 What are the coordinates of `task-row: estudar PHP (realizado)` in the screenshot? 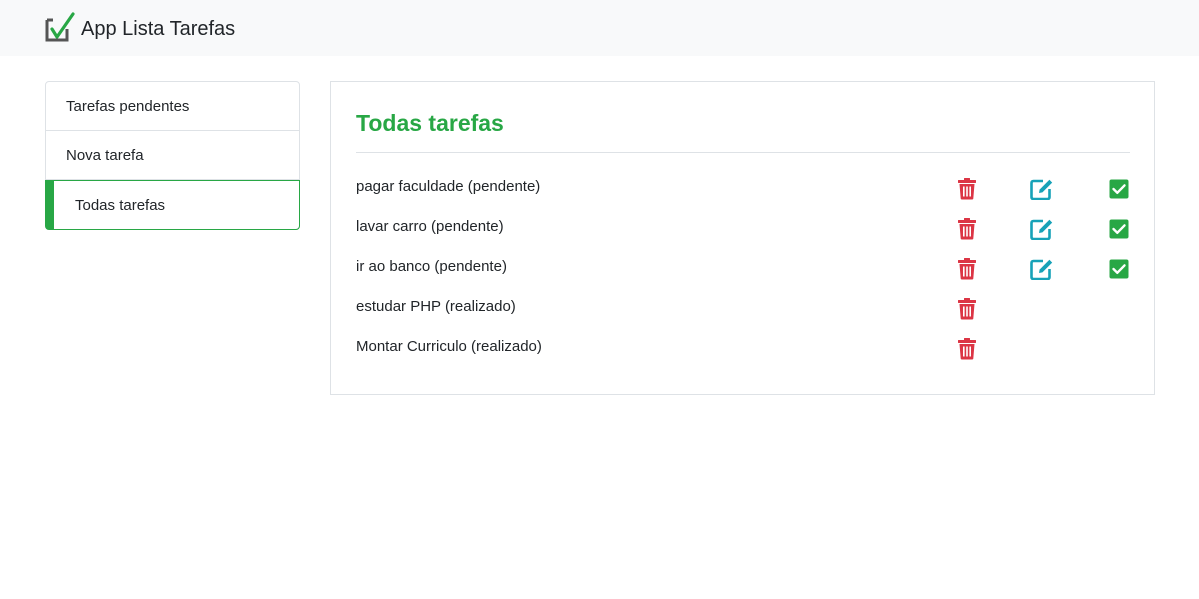 It's located at (743, 317).